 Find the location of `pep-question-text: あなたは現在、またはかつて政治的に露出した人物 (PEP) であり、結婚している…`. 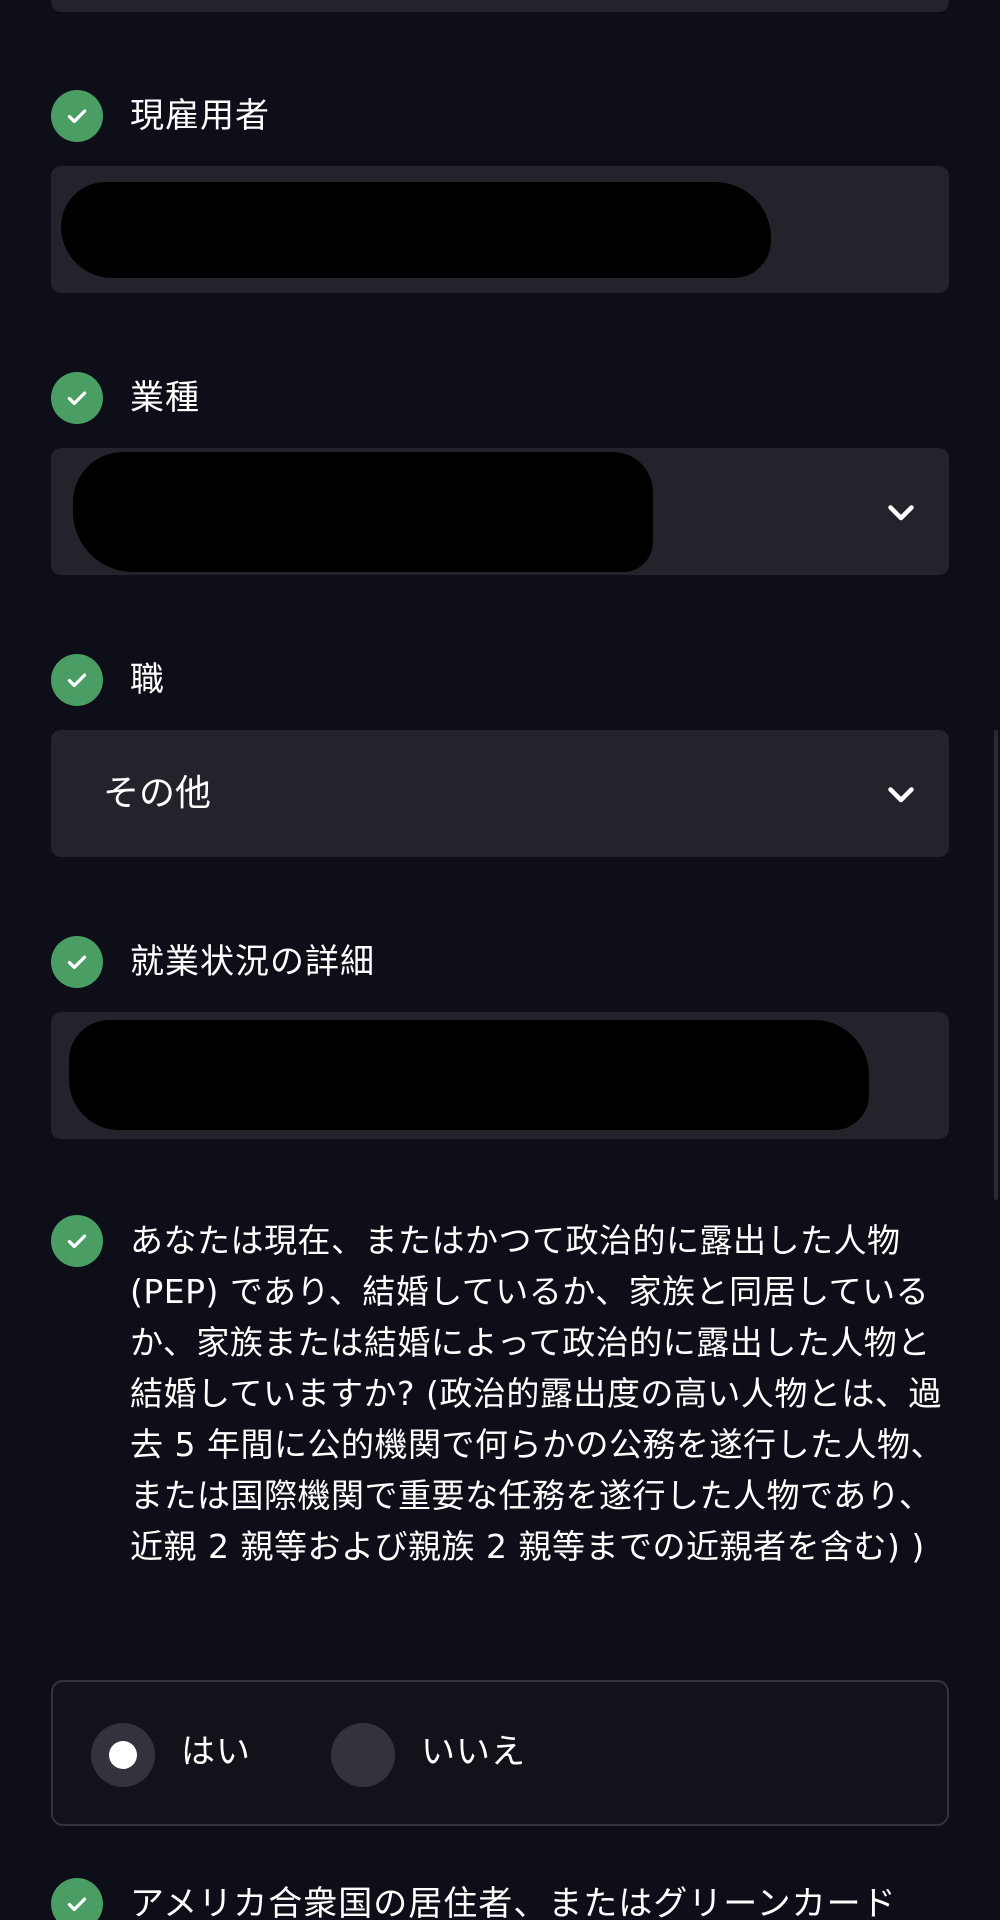

pep-question-text: あなたは現在、またはかつて政治的に露出した人物 (PEP) であり、結婚している… is located at coordinates (537, 1393).